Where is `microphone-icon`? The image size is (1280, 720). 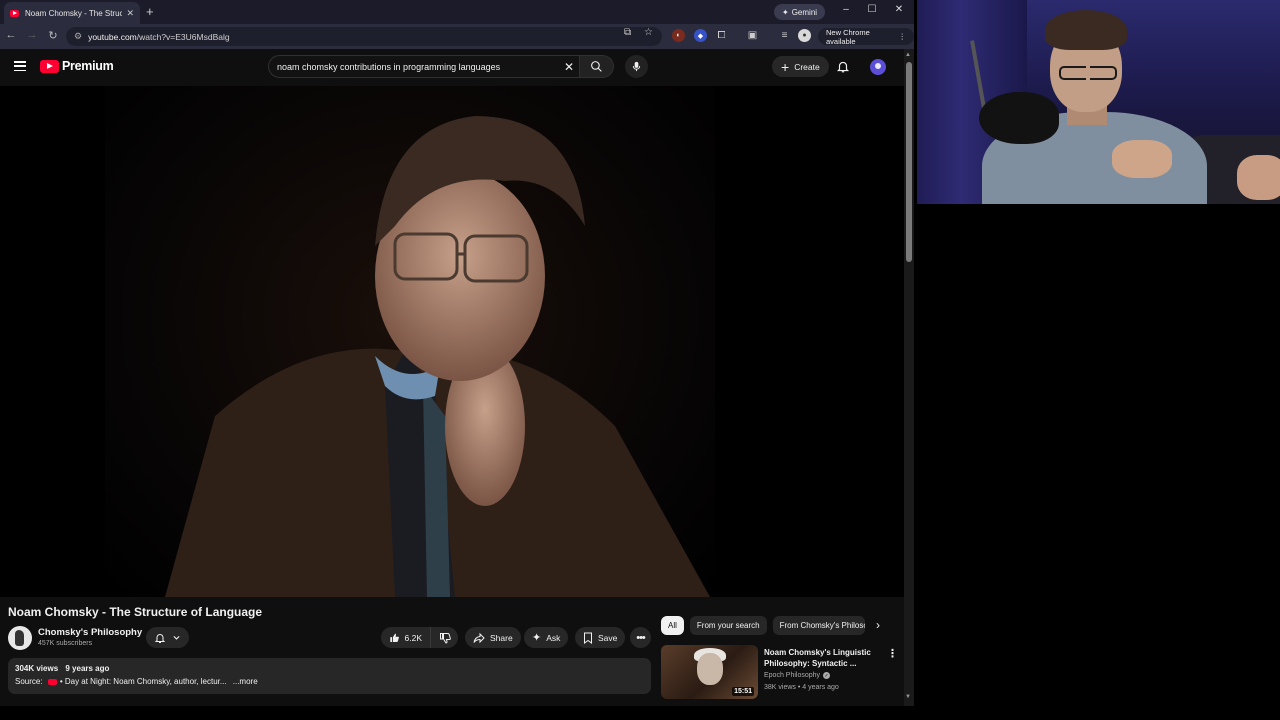 microphone-icon is located at coordinates (636, 66).